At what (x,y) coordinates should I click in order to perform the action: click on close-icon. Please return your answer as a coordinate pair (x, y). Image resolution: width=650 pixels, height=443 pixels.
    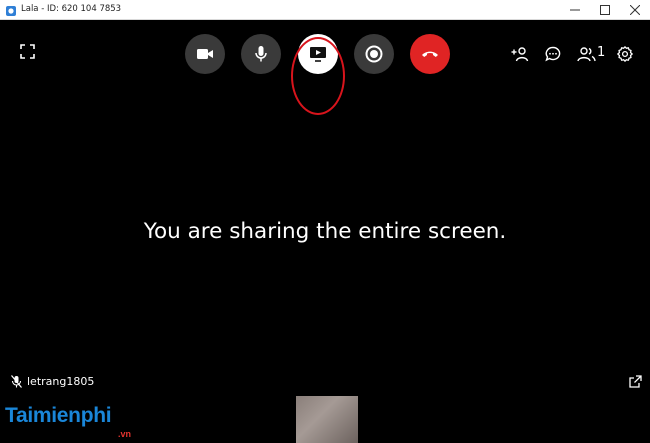
    Looking at the image, I should click on (635, 10).